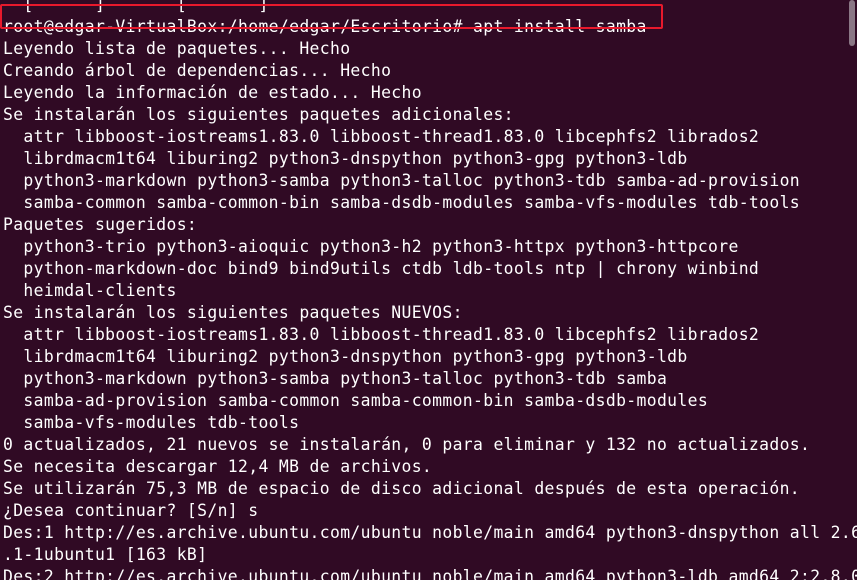 This screenshot has height=580, width=857. Describe the element at coordinates (331, 16) in the screenshot. I see `command-highlight-box` at that location.